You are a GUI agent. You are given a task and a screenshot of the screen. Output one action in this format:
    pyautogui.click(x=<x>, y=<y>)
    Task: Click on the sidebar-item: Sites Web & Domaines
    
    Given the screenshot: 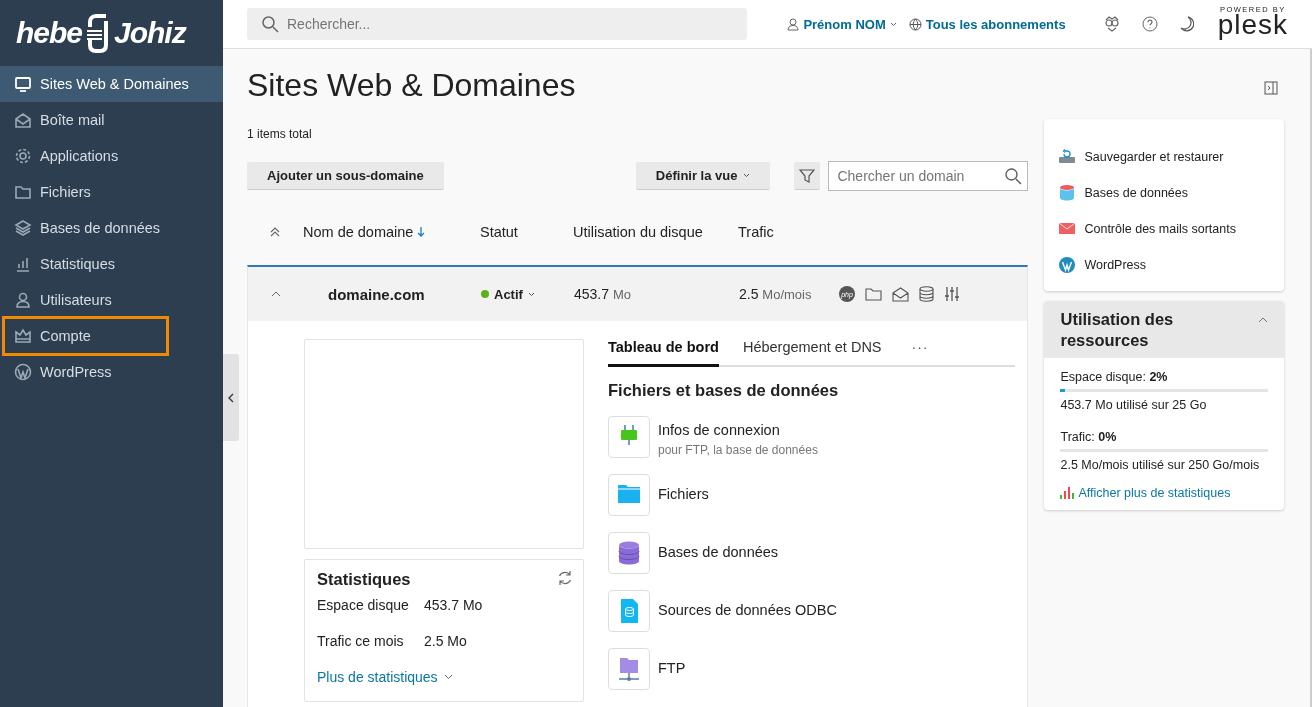 What is the action you would take?
    pyautogui.click(x=111, y=84)
    